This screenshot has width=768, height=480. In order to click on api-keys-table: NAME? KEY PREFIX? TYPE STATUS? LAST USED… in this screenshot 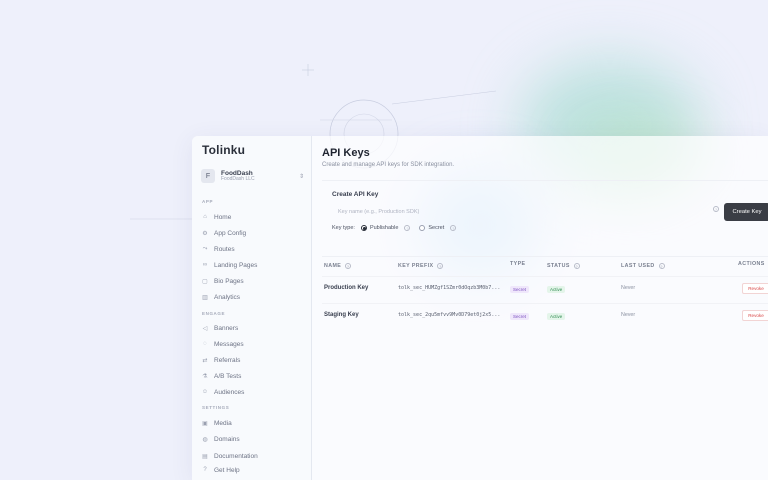, I will do `click(545, 292)`.